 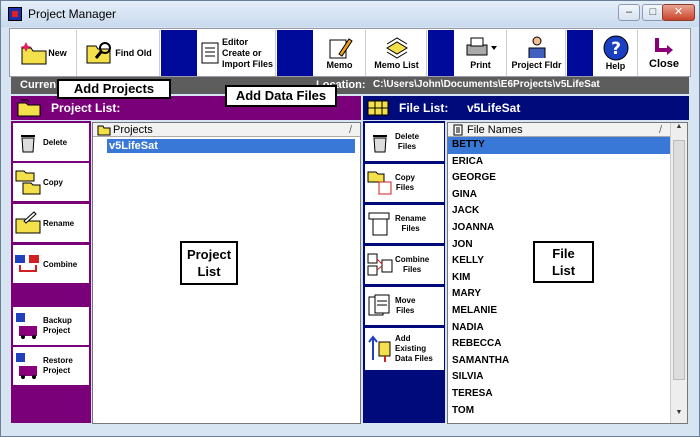 I want to click on combine-folders-icon, so click(x=27, y=263).